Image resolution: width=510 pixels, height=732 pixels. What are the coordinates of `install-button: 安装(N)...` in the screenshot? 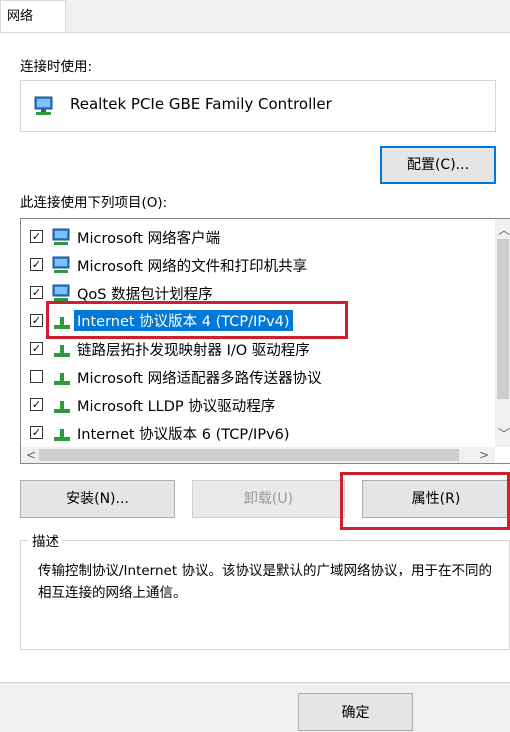 It's located at (97, 499).